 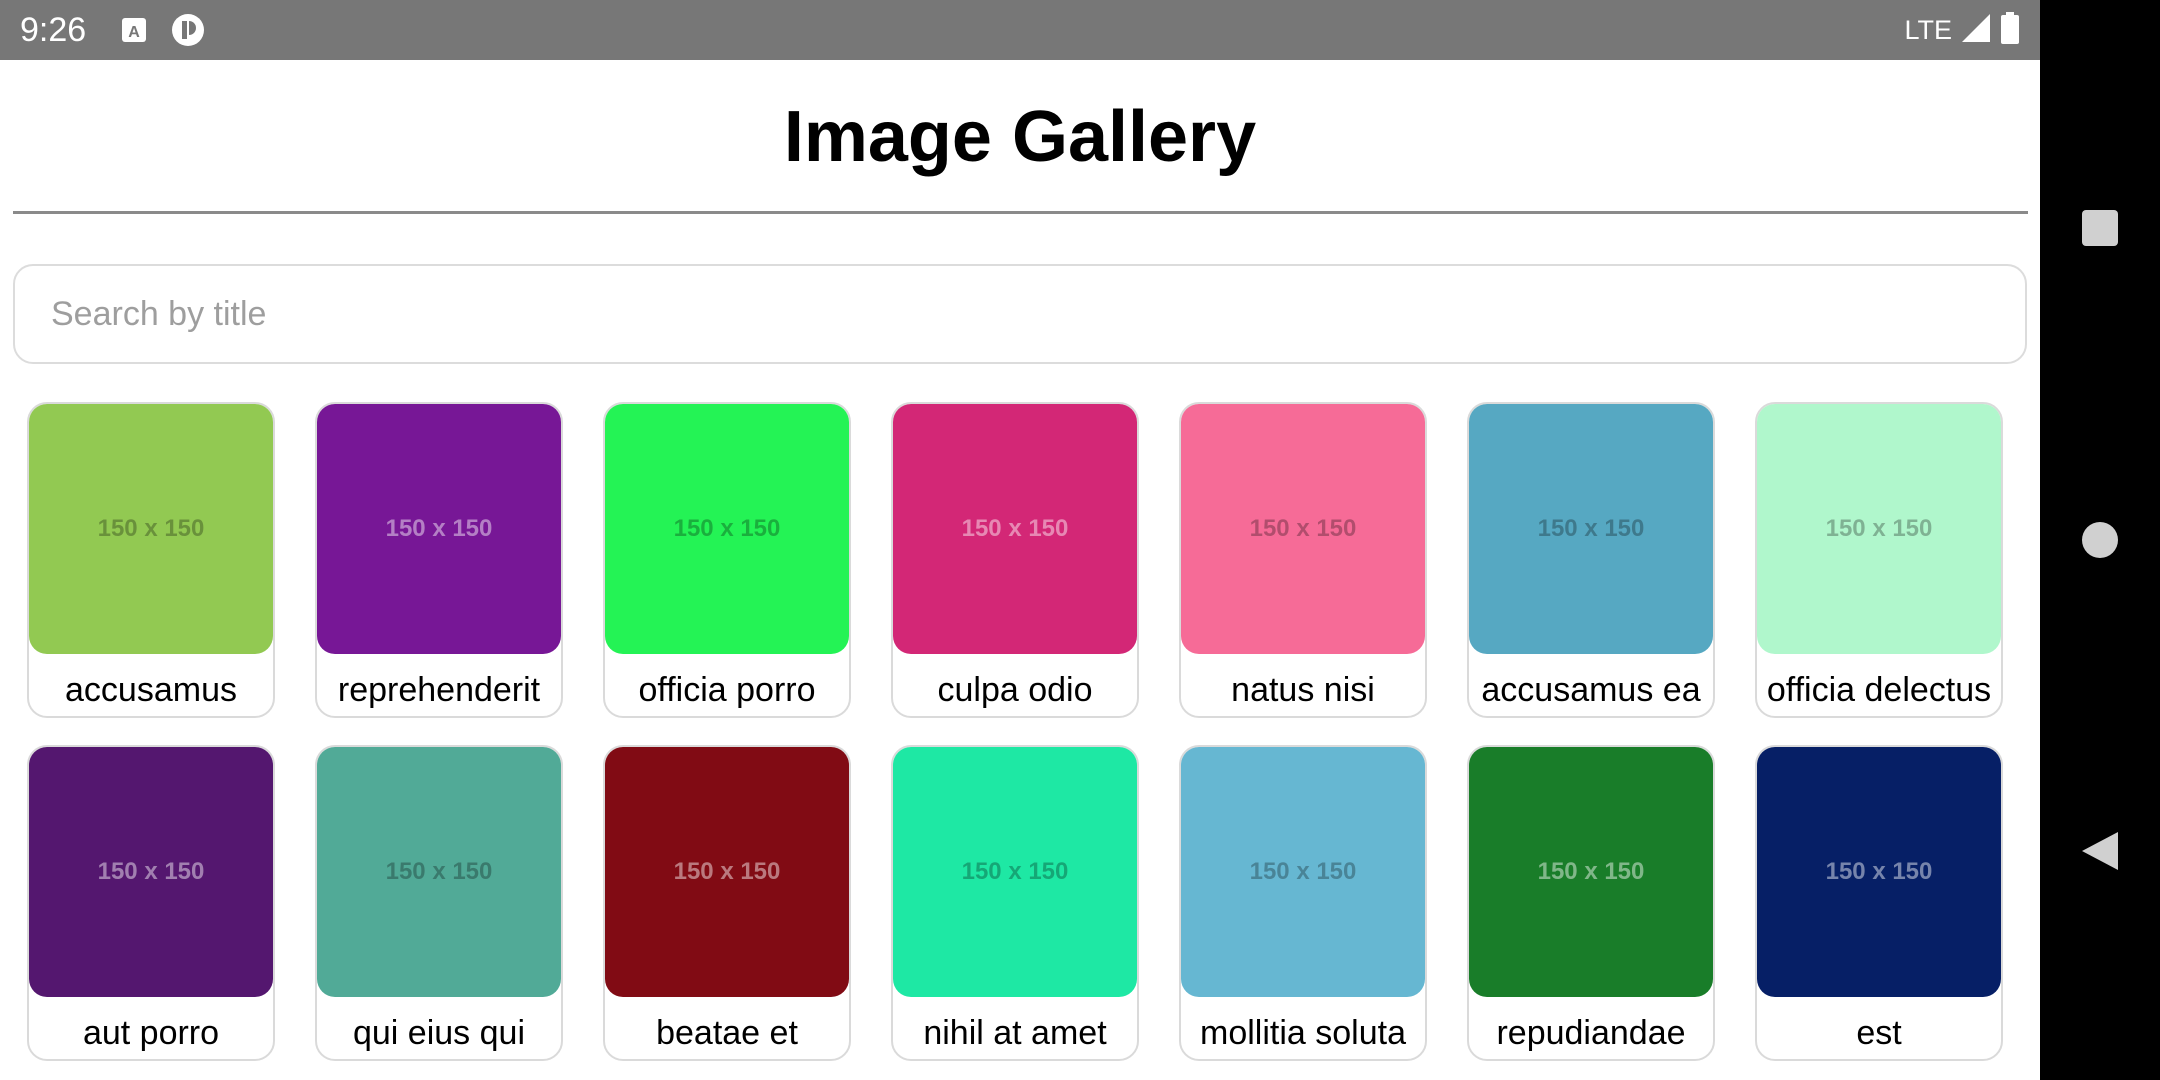 What do you see at coordinates (1020, 314) in the screenshot?
I see `search-input` at bounding box center [1020, 314].